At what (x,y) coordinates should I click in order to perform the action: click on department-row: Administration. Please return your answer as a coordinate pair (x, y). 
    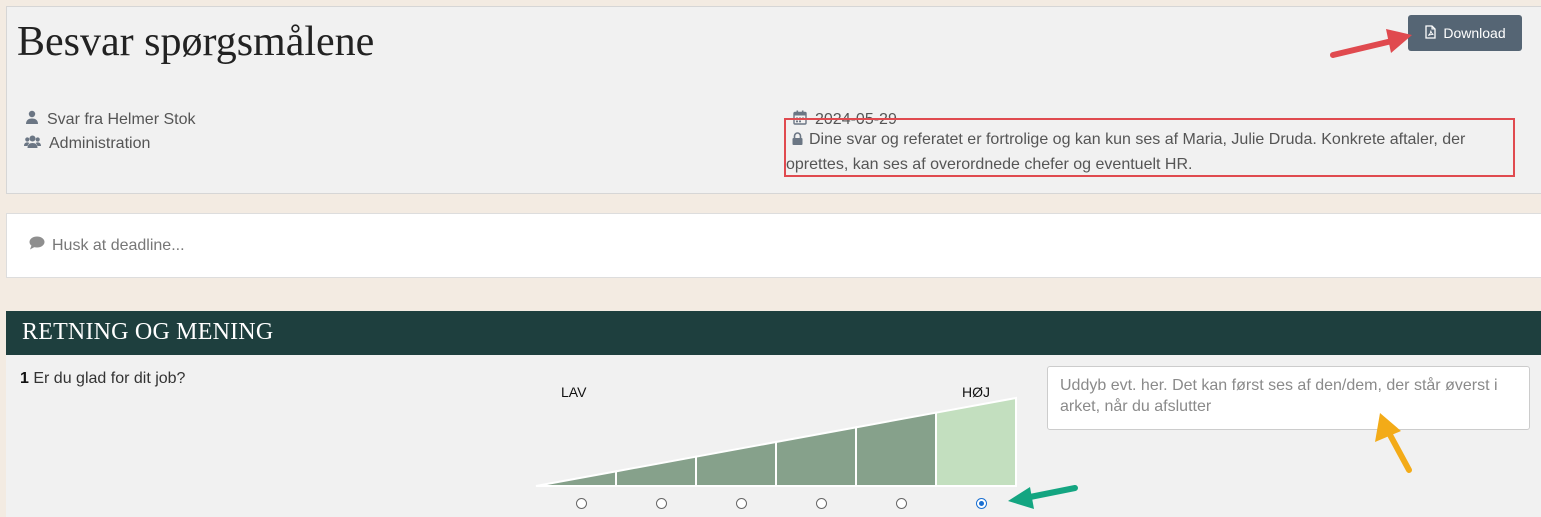
    Looking at the image, I should click on (87, 144).